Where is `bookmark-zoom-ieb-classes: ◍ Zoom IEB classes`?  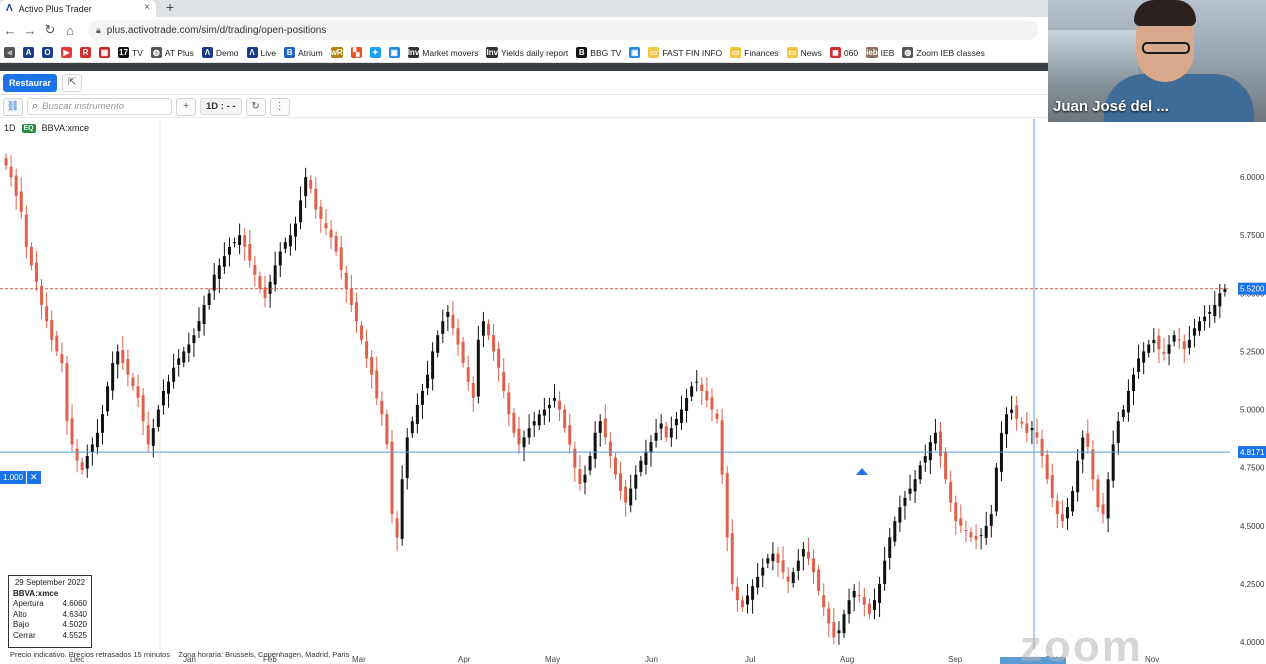
bookmark-zoom-ieb-classes: ◍ Zoom IEB classes is located at coordinates (943, 52).